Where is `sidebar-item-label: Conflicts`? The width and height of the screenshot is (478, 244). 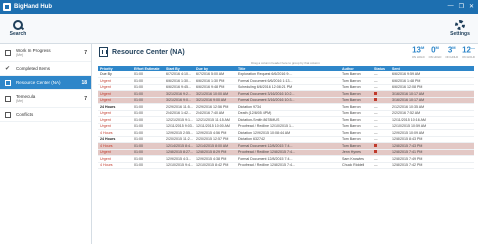 sidebar-item-label: Conflicts is located at coordinates (25, 114).